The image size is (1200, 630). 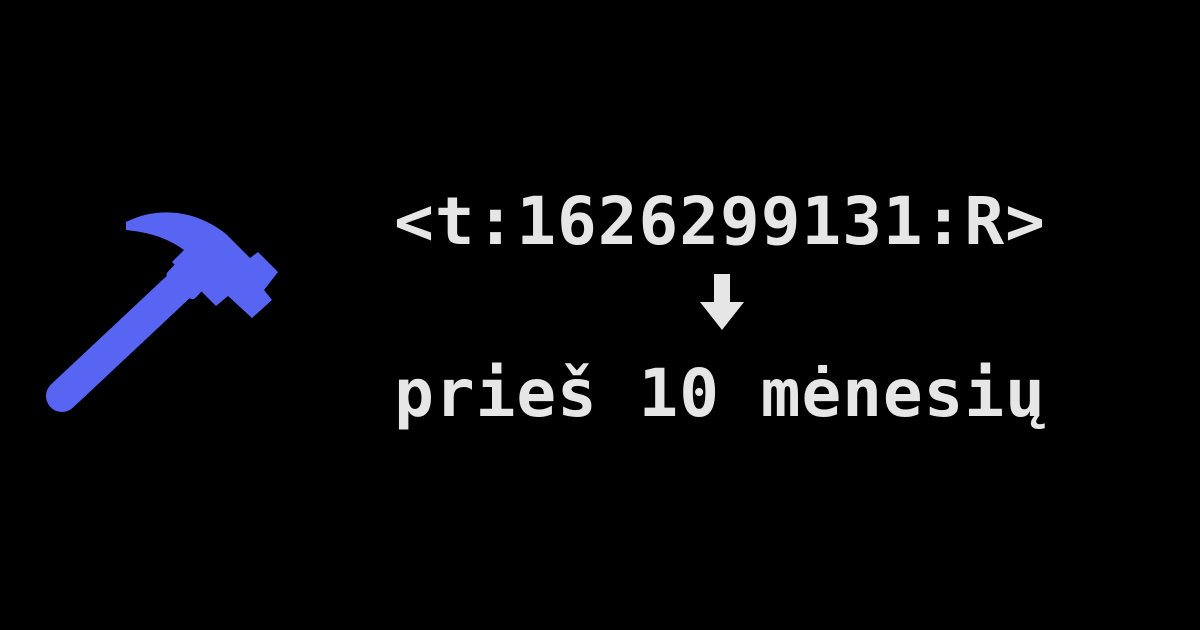 What do you see at coordinates (722, 302) in the screenshot?
I see `down-arrow-icon` at bounding box center [722, 302].